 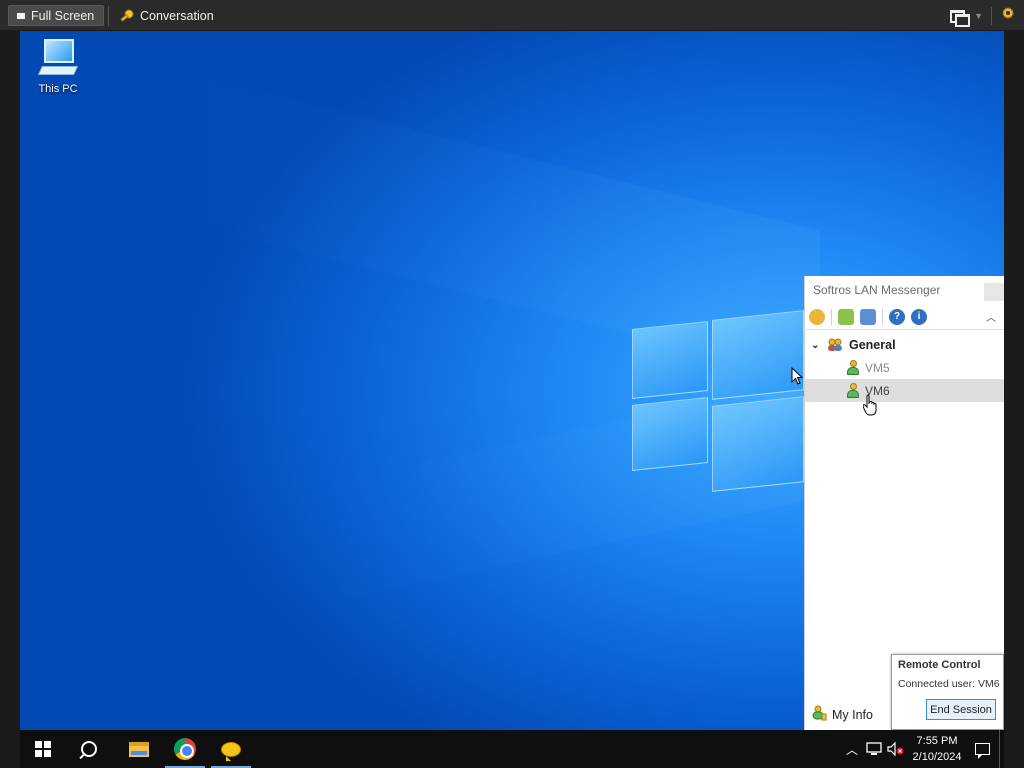 I want to click on this-pc-label: This PC, so click(x=58, y=89).